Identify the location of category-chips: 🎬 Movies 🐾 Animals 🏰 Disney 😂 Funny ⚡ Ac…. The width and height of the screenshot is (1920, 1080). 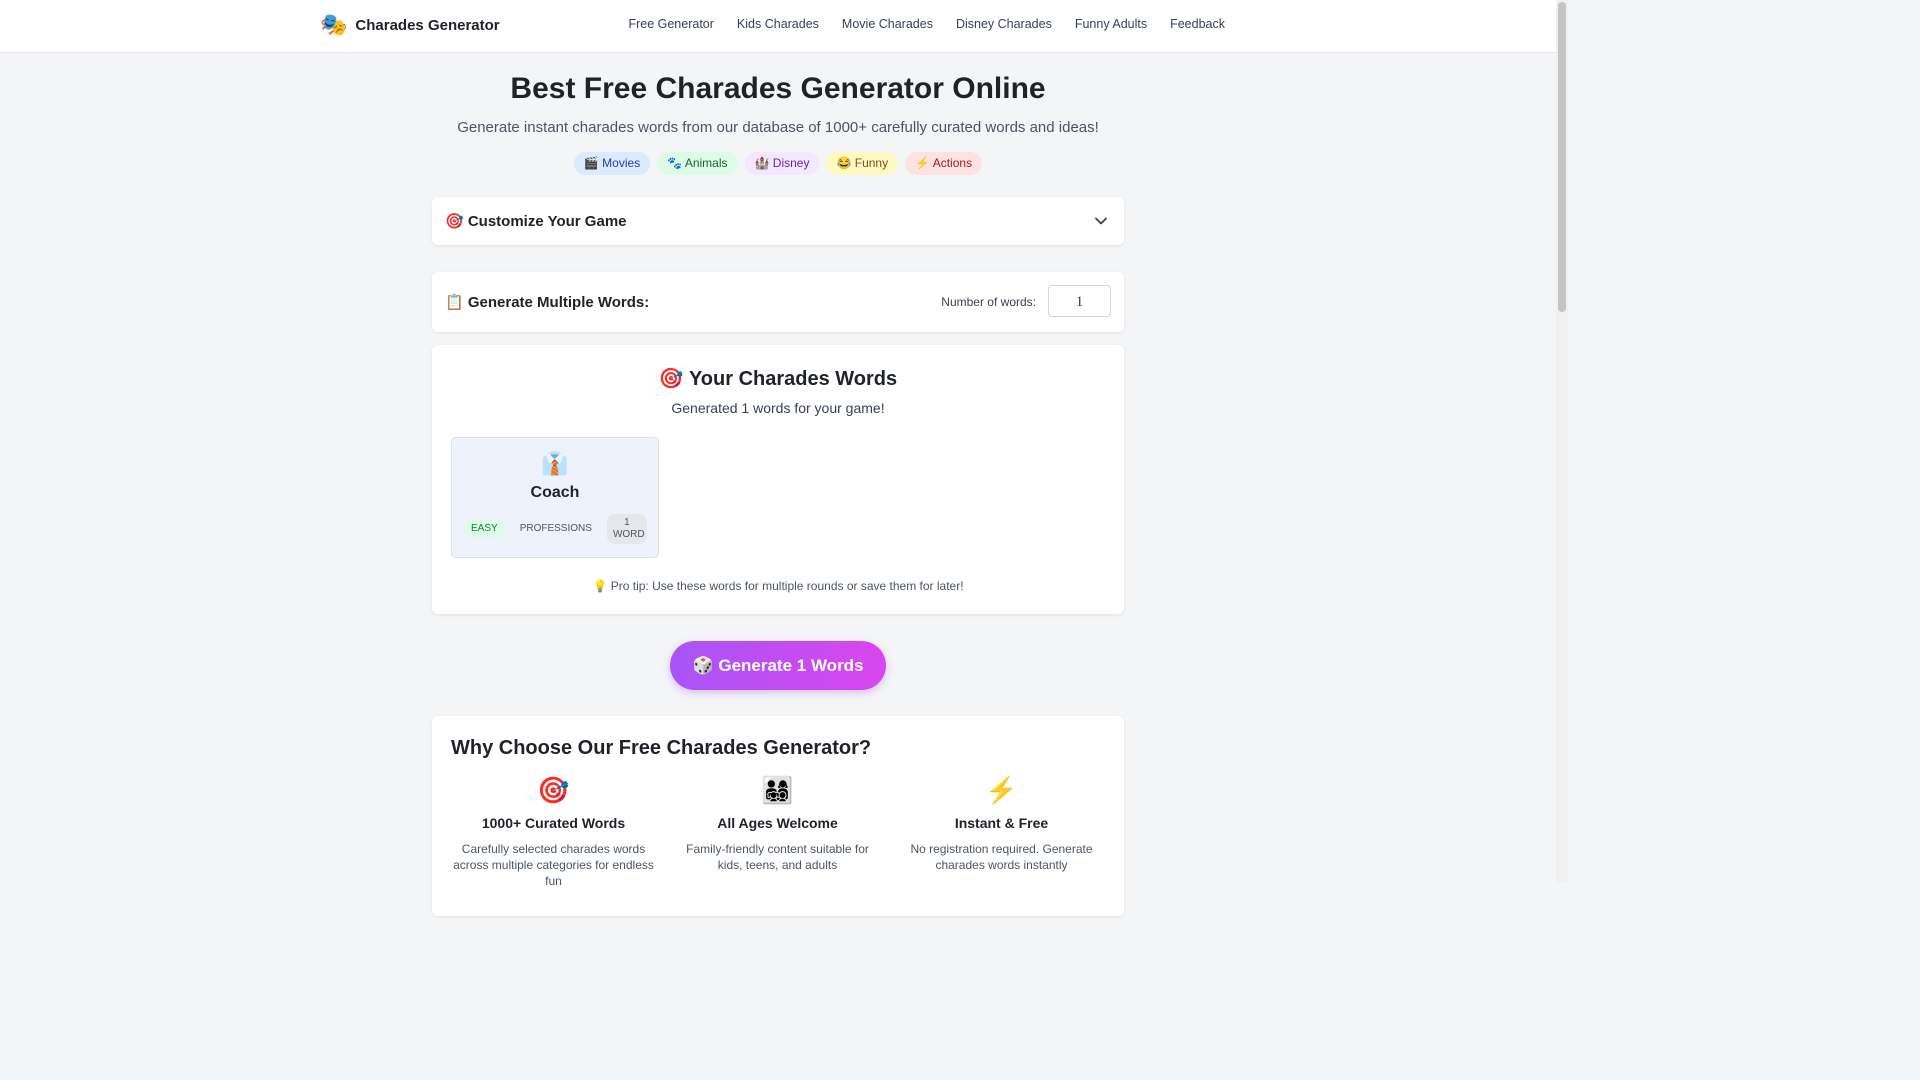
(778, 163).